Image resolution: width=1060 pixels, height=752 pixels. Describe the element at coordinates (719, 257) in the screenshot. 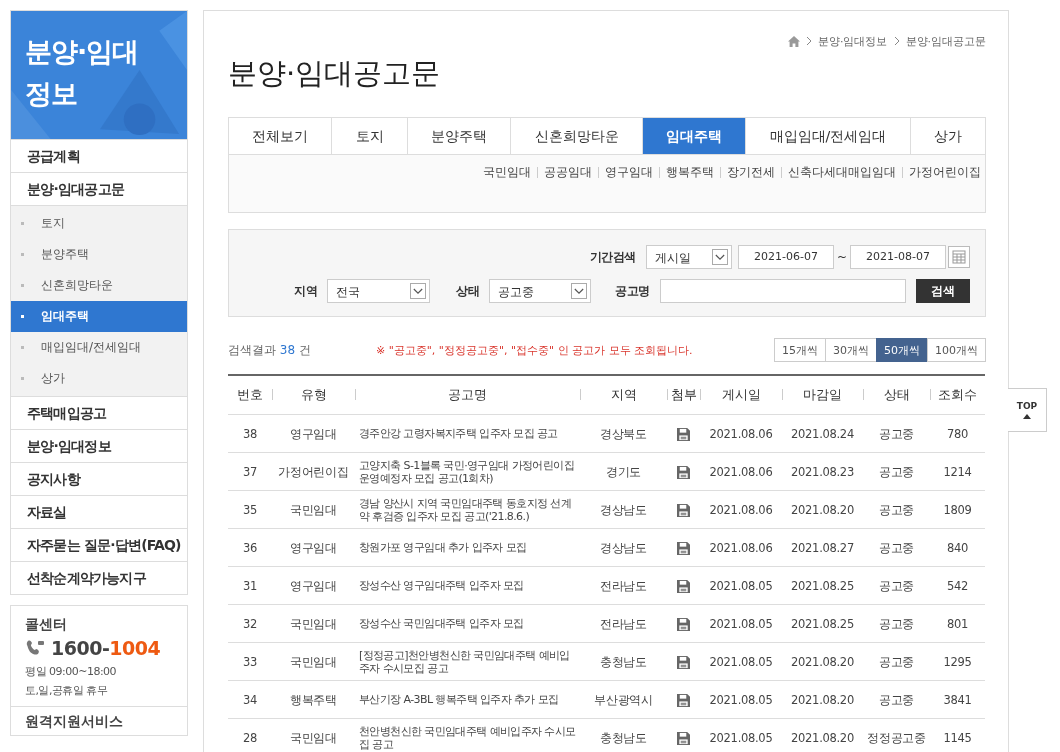

I see `chevron-down-icon` at that location.